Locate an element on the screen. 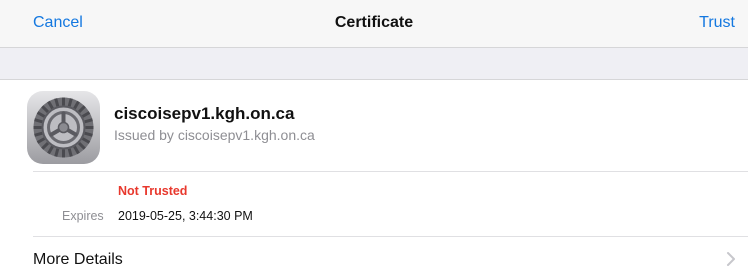 This screenshot has width=748, height=279. expires-value: 2019-05-25, 3:44:30 PM is located at coordinates (185, 216).